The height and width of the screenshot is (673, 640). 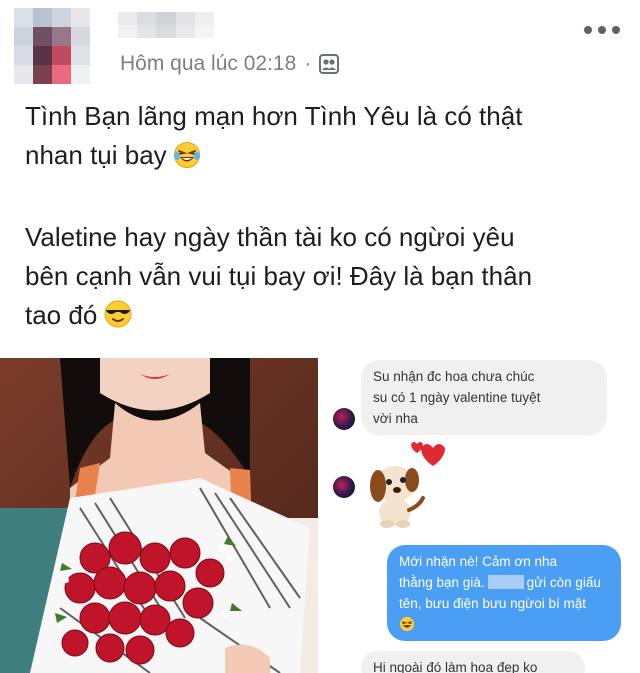 What do you see at coordinates (602, 30) in the screenshot?
I see `more-options-button` at bounding box center [602, 30].